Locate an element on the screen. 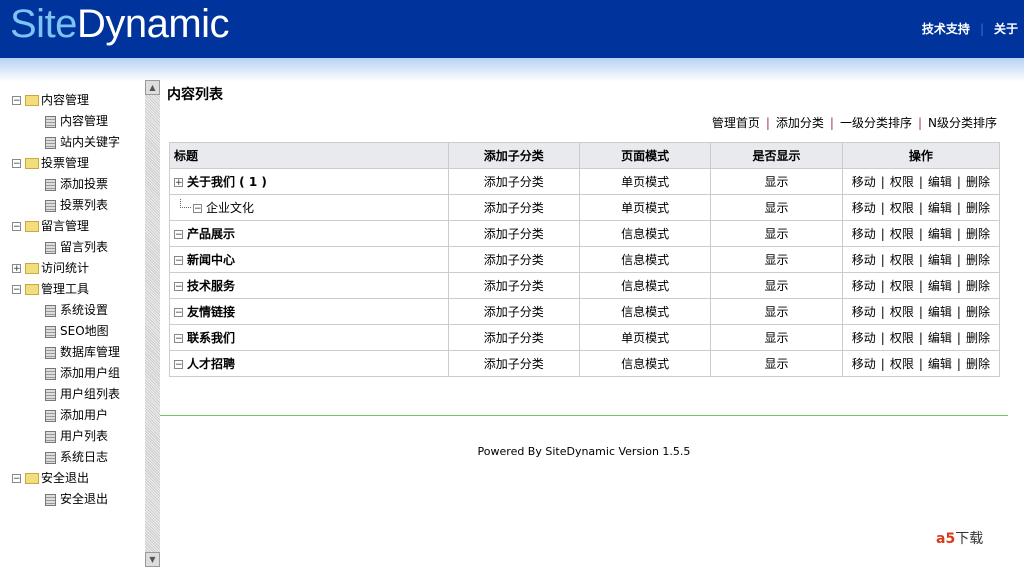  sidebar-group: + 访问统计 is located at coordinates (78, 268).